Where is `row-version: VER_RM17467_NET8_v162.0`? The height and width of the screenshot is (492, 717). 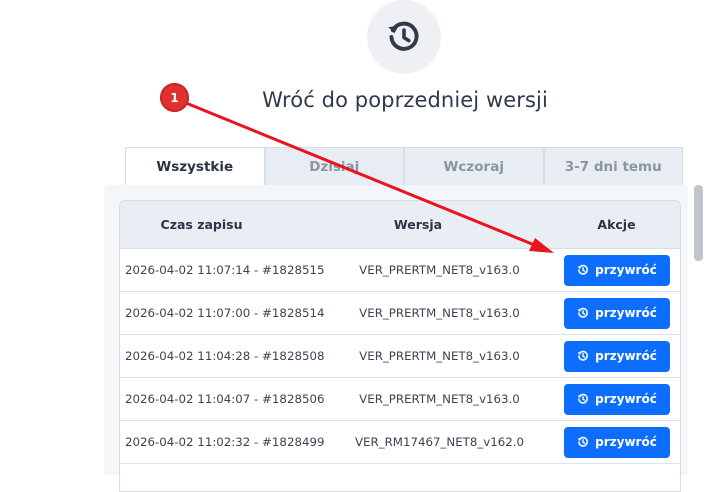
row-version: VER_RM17467_NET8_v162.0 is located at coordinates (439, 442).